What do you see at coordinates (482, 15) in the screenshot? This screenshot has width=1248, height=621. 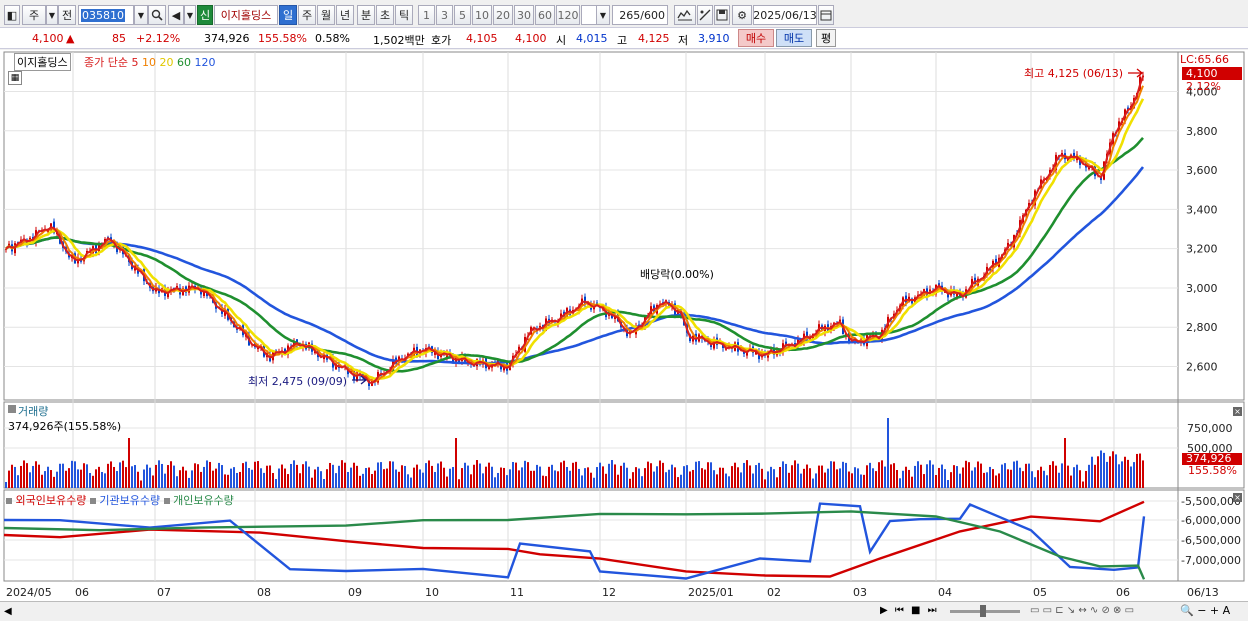 I see `interval-10: 10` at bounding box center [482, 15].